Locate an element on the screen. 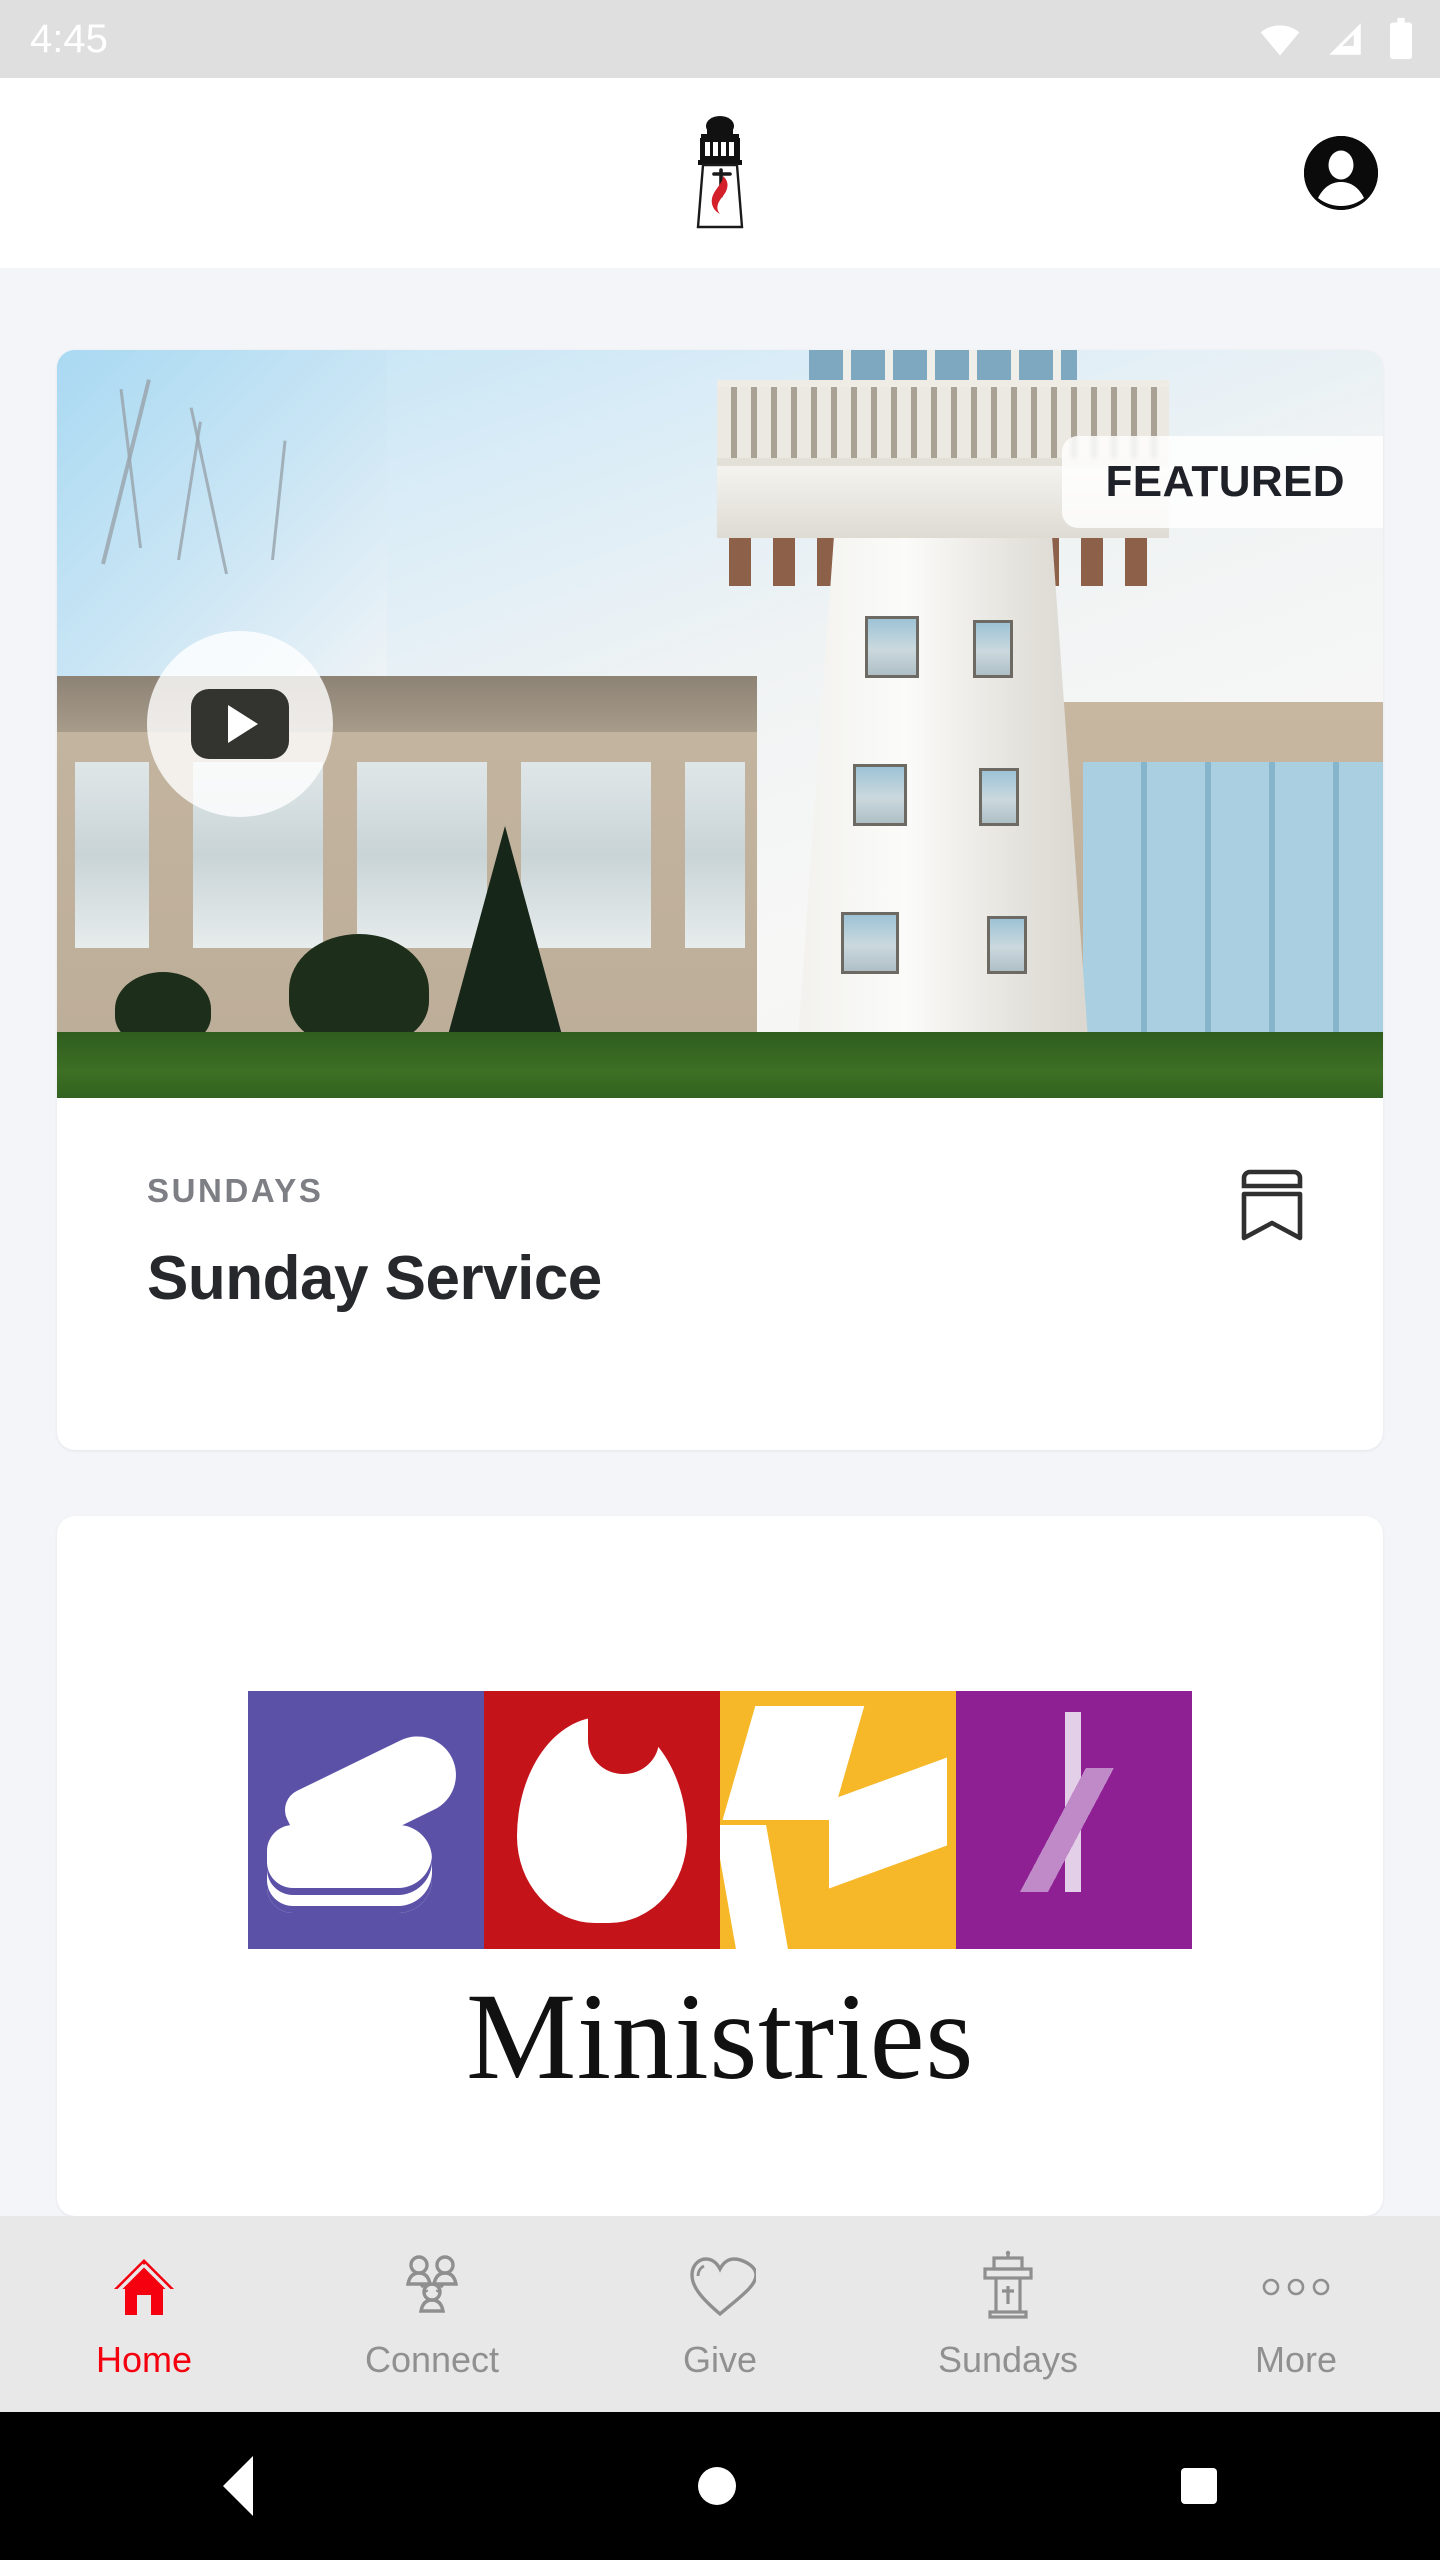 This screenshot has width=1440, height=2560. bookmark-icon is located at coordinates (1272, 1205).